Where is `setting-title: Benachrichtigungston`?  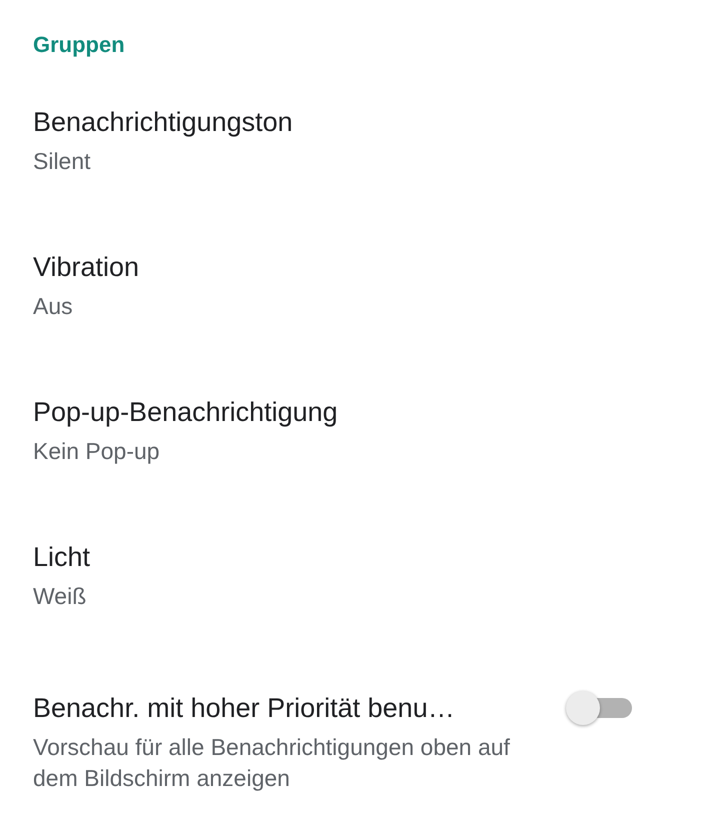 setting-title: Benachrichtigungston is located at coordinates (163, 122).